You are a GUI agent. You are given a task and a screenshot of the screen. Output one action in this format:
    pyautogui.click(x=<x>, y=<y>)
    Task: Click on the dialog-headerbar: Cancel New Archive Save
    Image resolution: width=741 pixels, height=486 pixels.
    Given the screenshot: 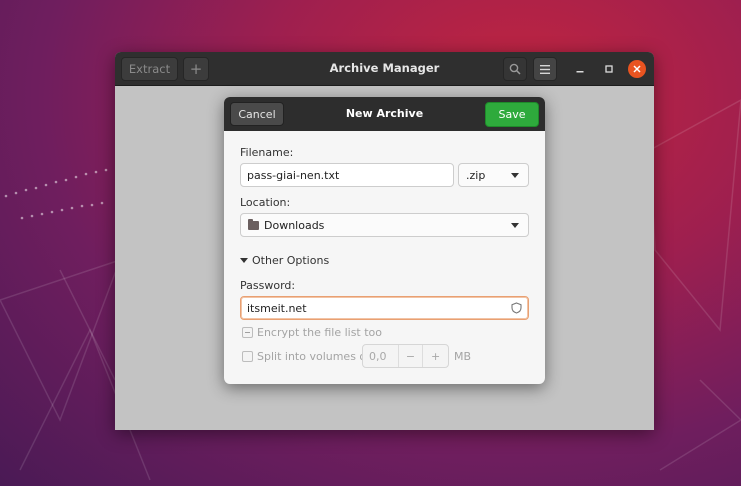 What is the action you would take?
    pyautogui.click(x=384, y=114)
    